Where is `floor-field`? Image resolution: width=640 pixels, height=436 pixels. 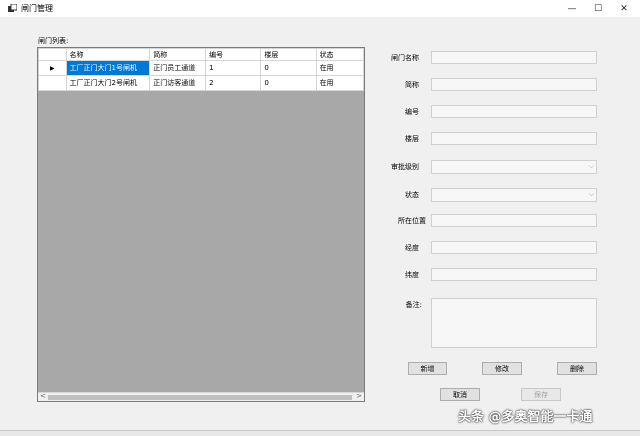 floor-field is located at coordinates (514, 138).